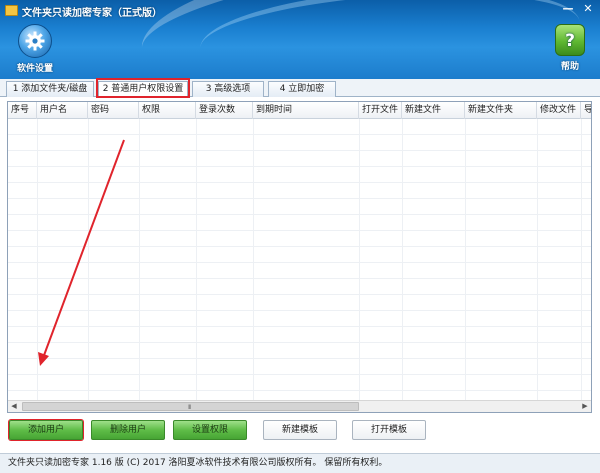  What do you see at coordinates (380, 110) in the screenshot?
I see `col-open-file: 打开文件` at bounding box center [380, 110].